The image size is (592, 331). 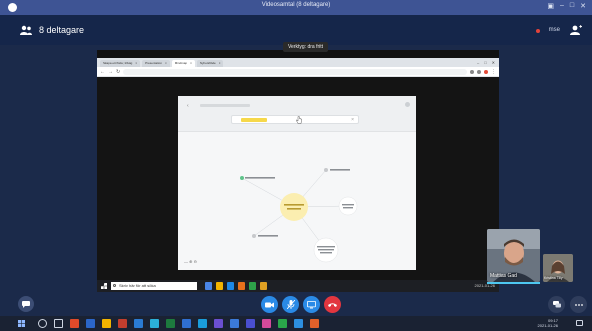 I want to click on system-tray-clock: 09:17 2021-01-26, so click(x=548, y=323).